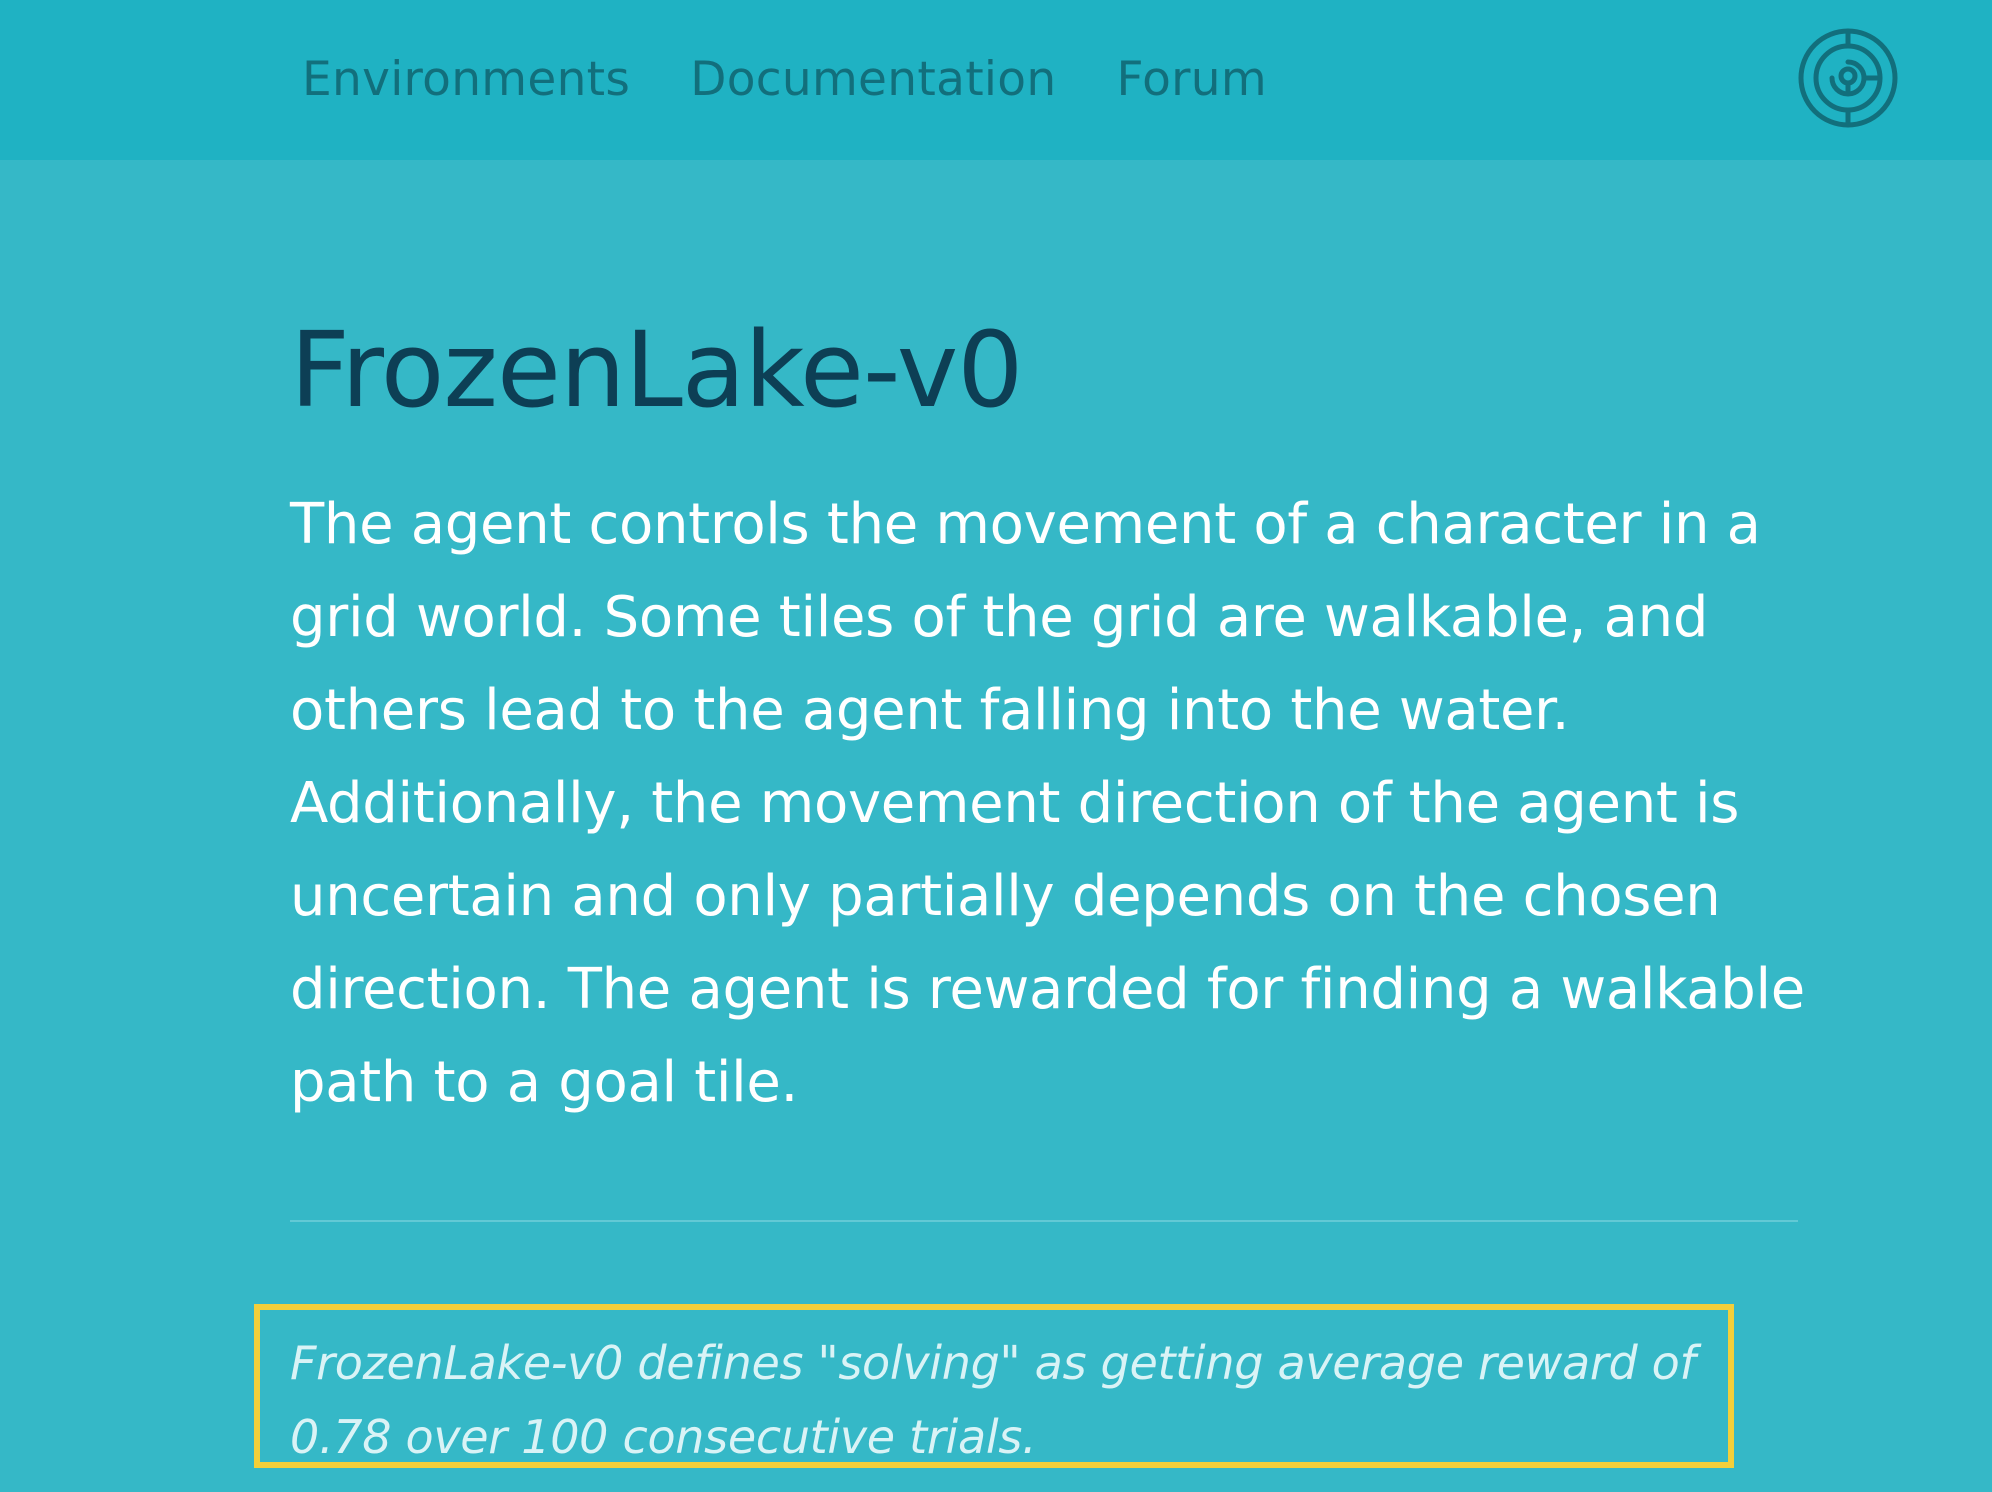  What do you see at coordinates (1044, 1221) in the screenshot?
I see `section-divider` at bounding box center [1044, 1221].